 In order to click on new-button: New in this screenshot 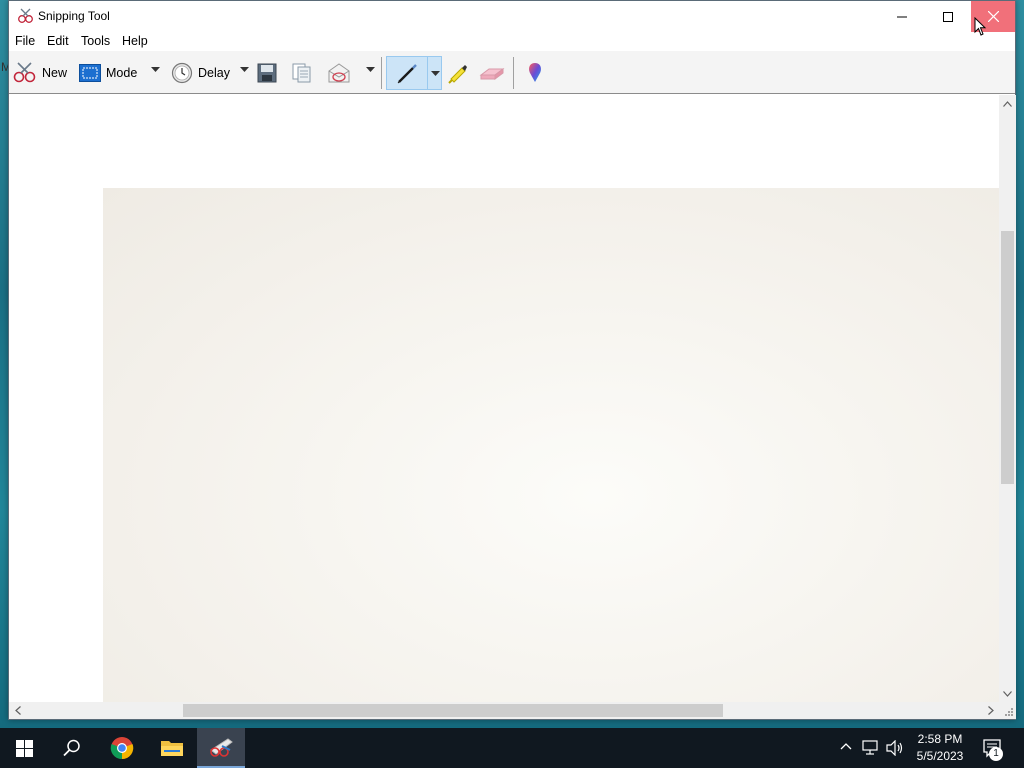, I will do `click(40, 73)`.